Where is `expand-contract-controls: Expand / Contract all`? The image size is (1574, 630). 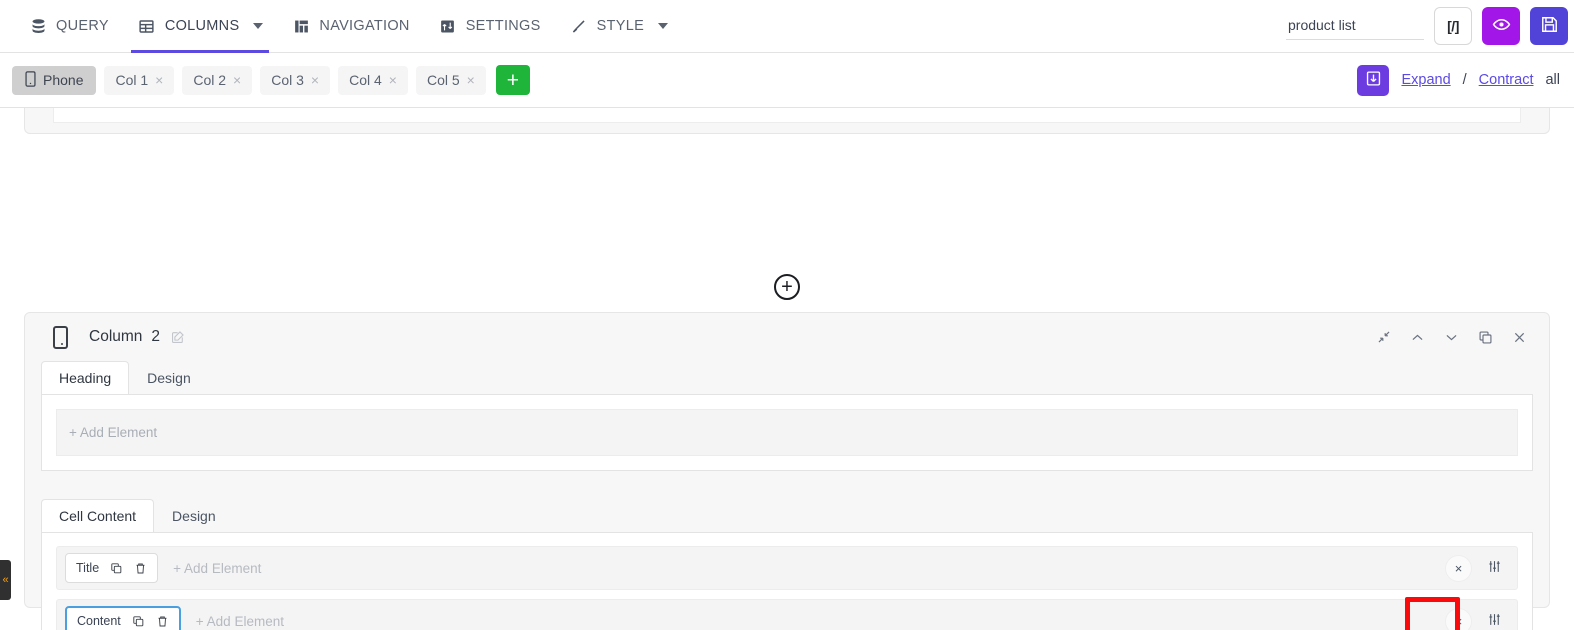
expand-contract-controls: Expand / Contract all is located at coordinates (1465, 80).